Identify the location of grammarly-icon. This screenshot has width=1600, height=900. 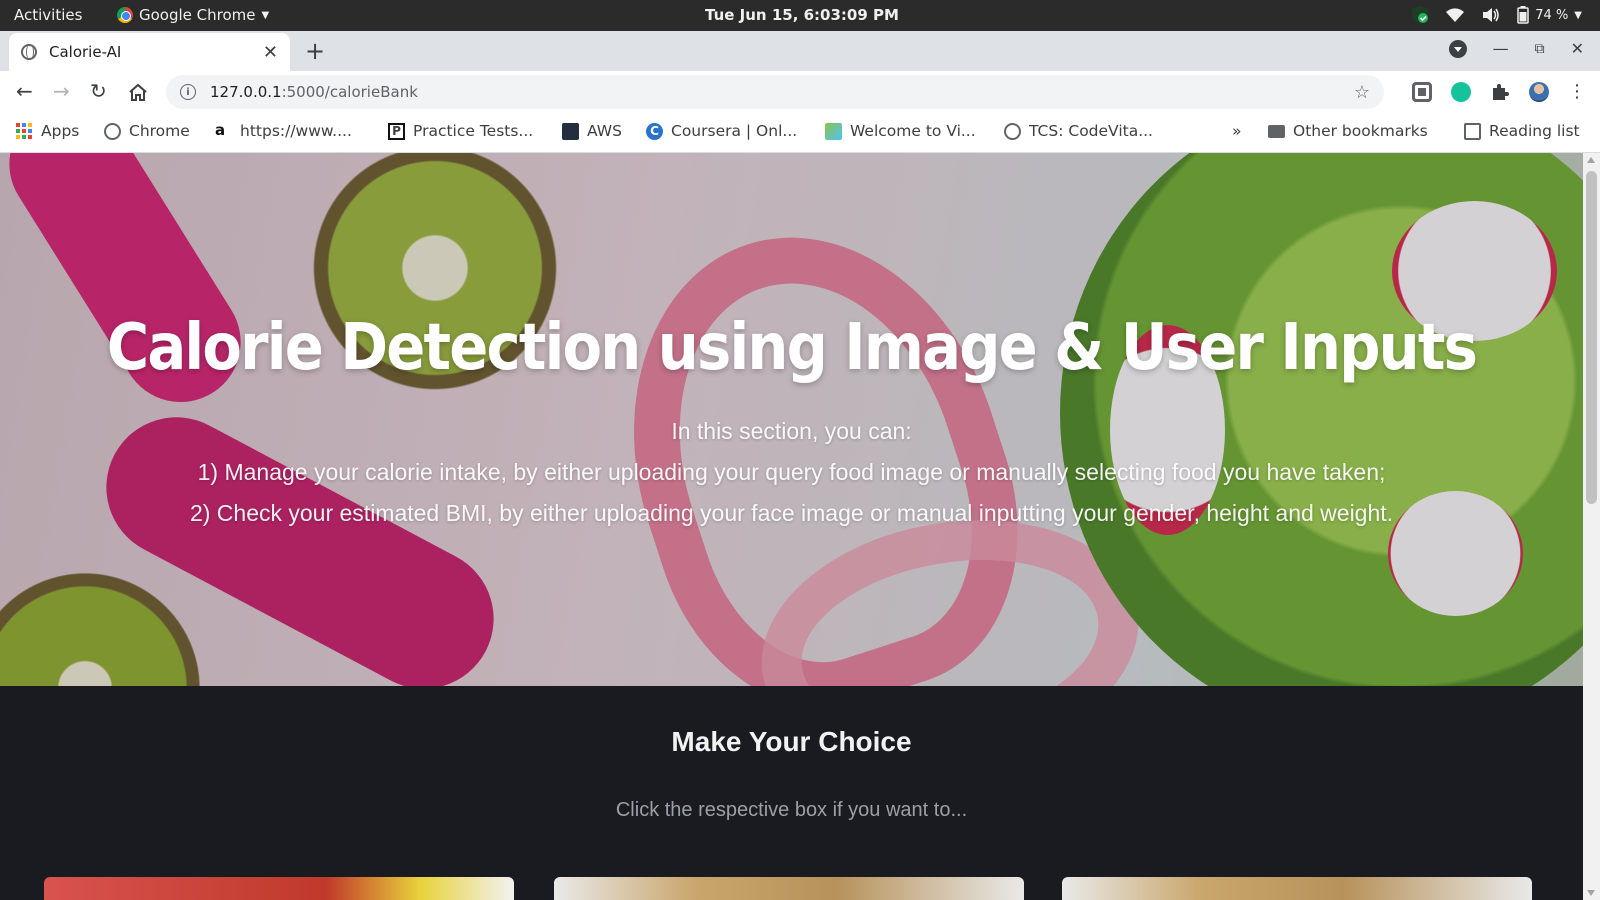
(1461, 91).